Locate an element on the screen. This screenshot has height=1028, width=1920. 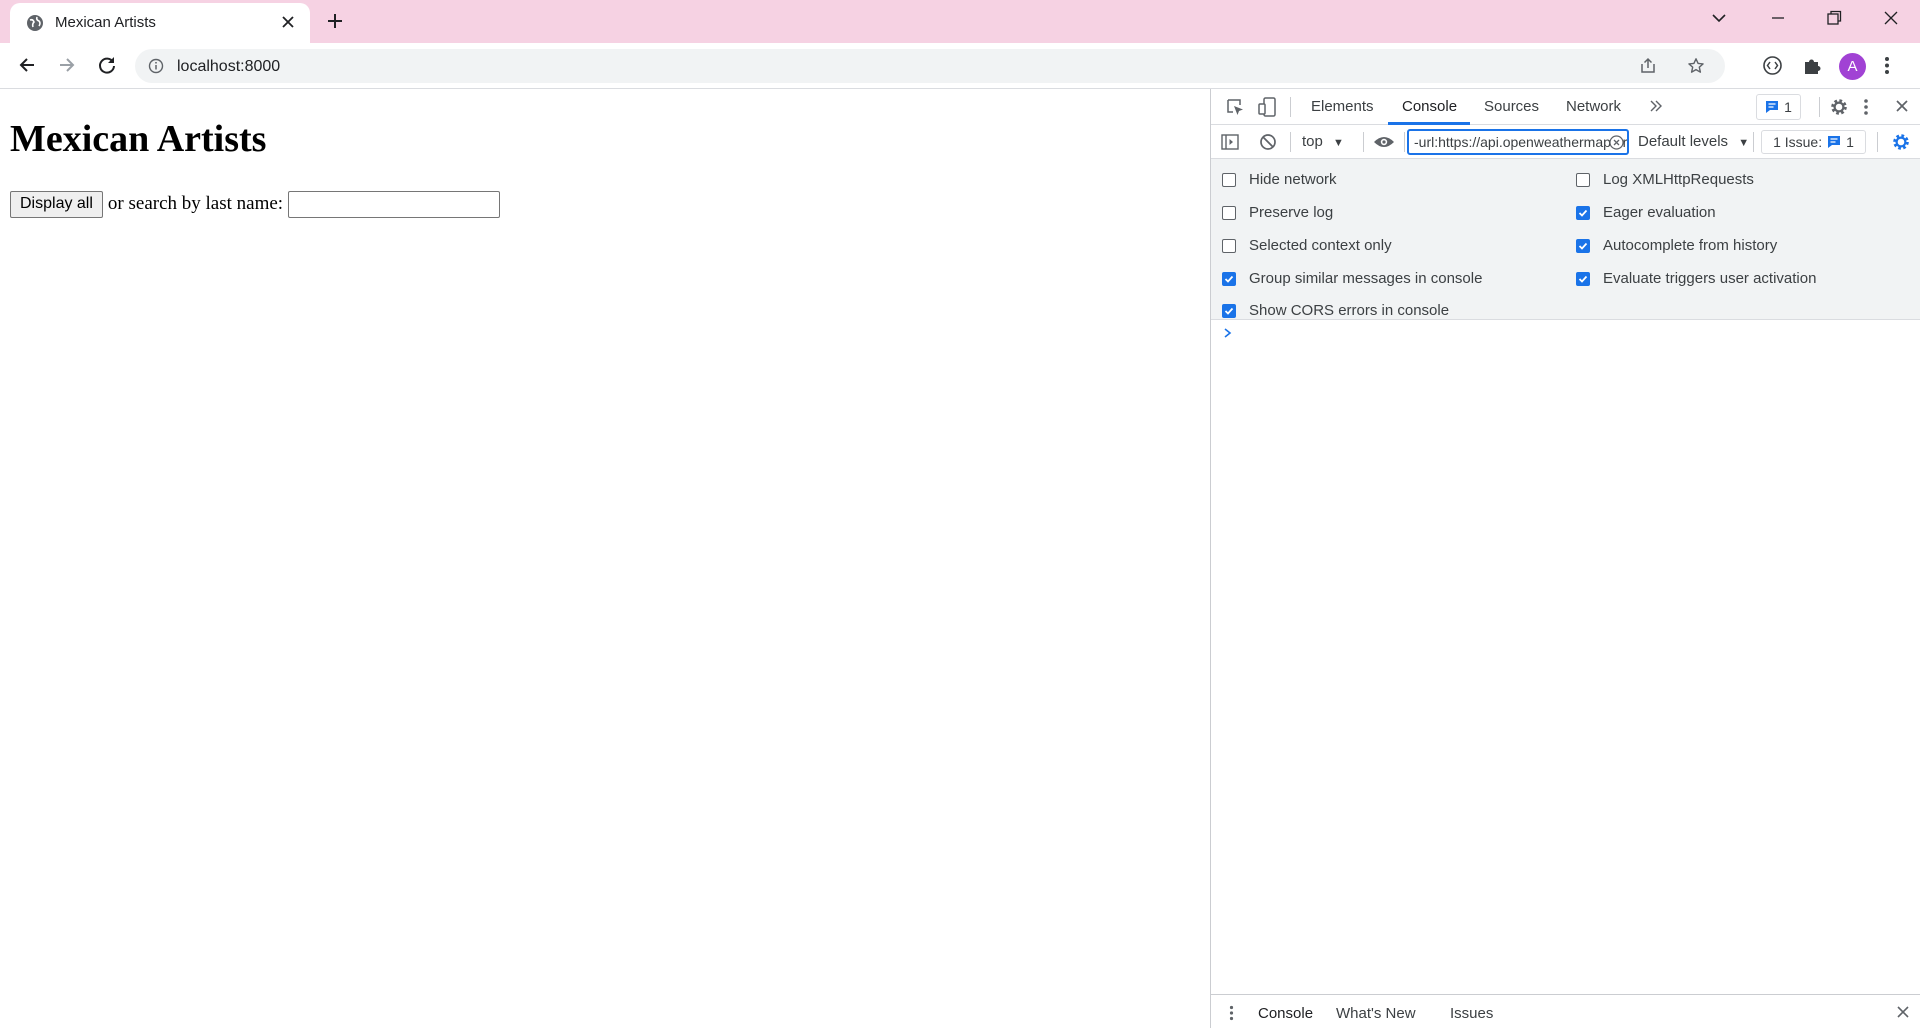
devtools-tab-bar: Elements Console Sources Network 1 is located at coordinates (1565, 107).